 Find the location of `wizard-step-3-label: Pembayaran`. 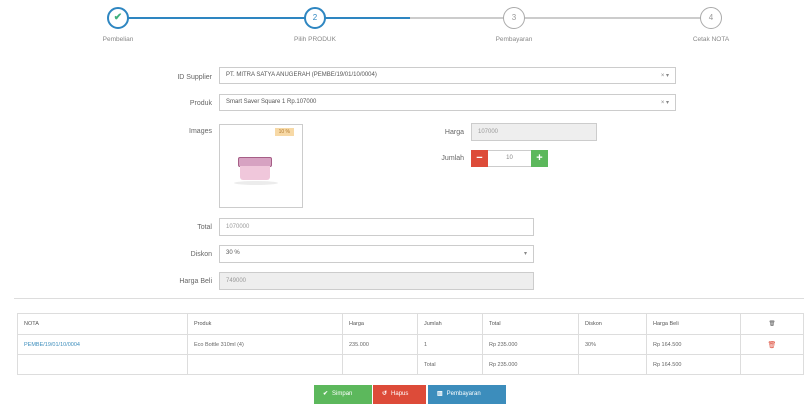

wizard-step-3-label: Pembayaran is located at coordinates (514, 39).